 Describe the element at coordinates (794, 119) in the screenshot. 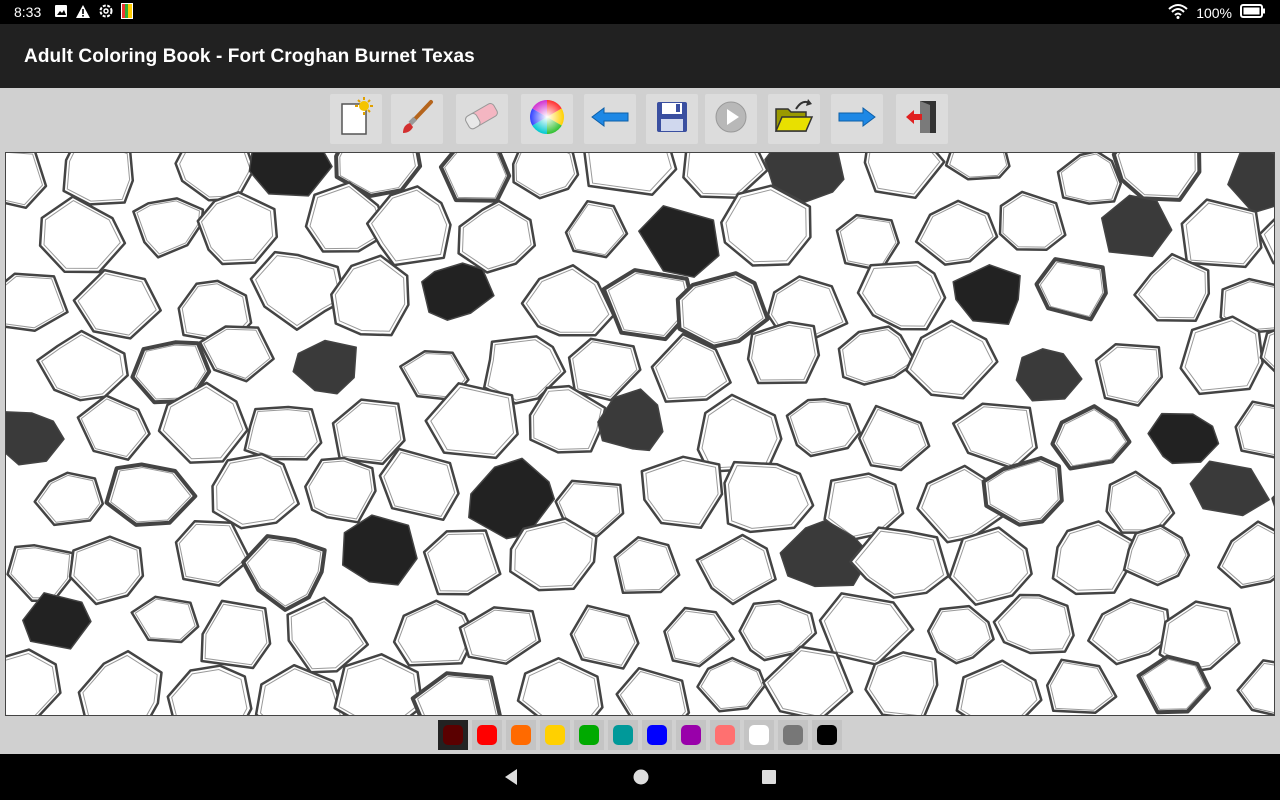

I see `open-button` at that location.